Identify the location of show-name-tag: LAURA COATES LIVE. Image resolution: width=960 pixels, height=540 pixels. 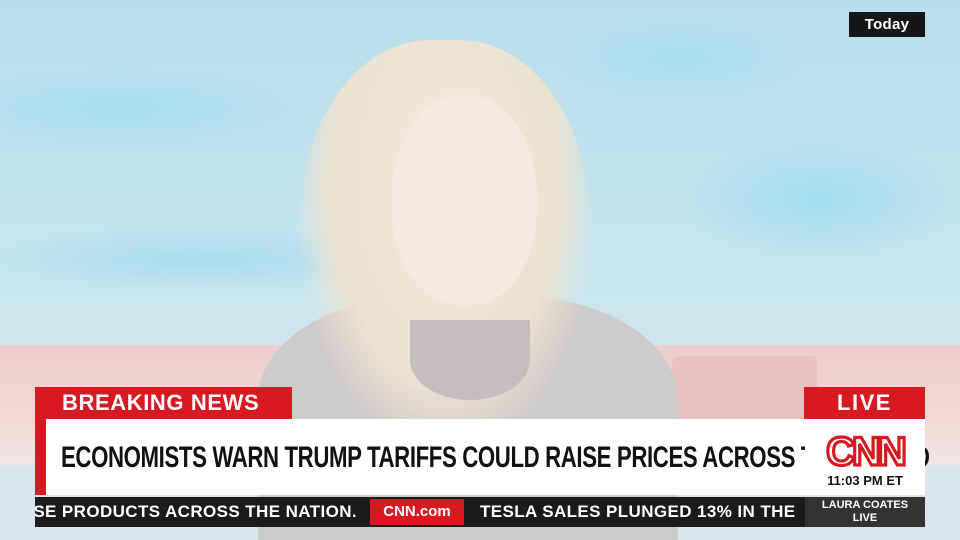
(865, 512).